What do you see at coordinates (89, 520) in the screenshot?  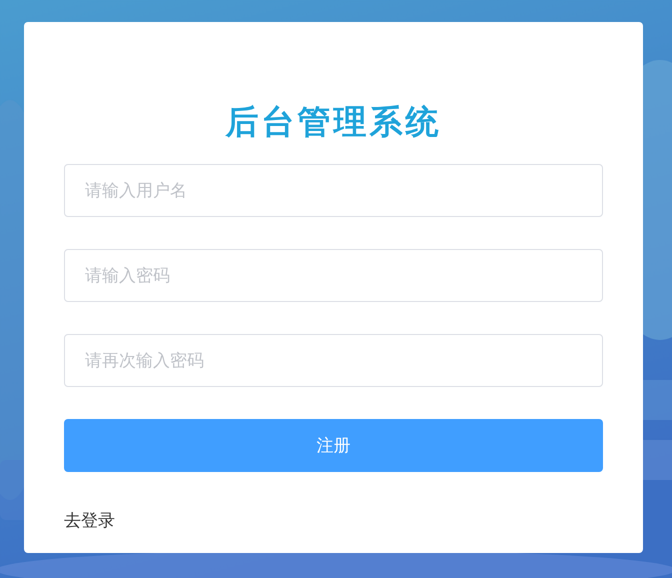 I see `login-link: 去登录` at bounding box center [89, 520].